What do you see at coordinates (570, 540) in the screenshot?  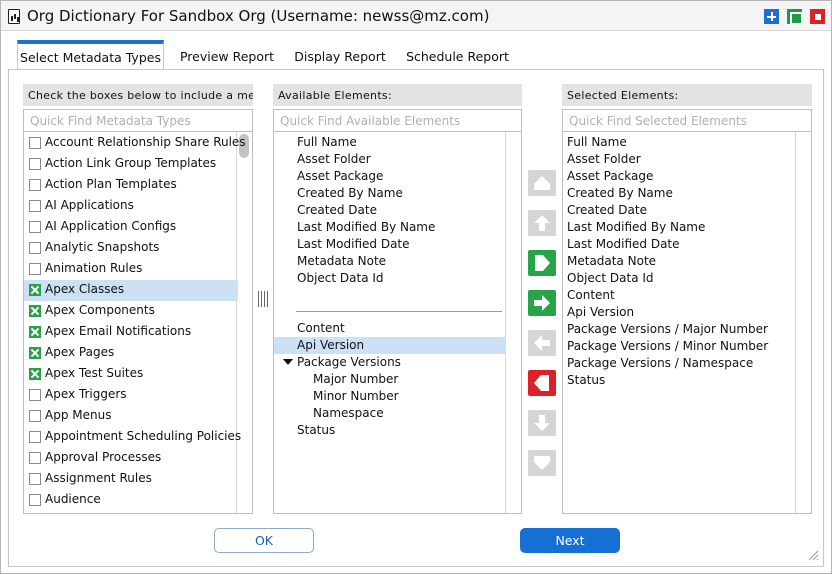 I see `next-button: Next` at bounding box center [570, 540].